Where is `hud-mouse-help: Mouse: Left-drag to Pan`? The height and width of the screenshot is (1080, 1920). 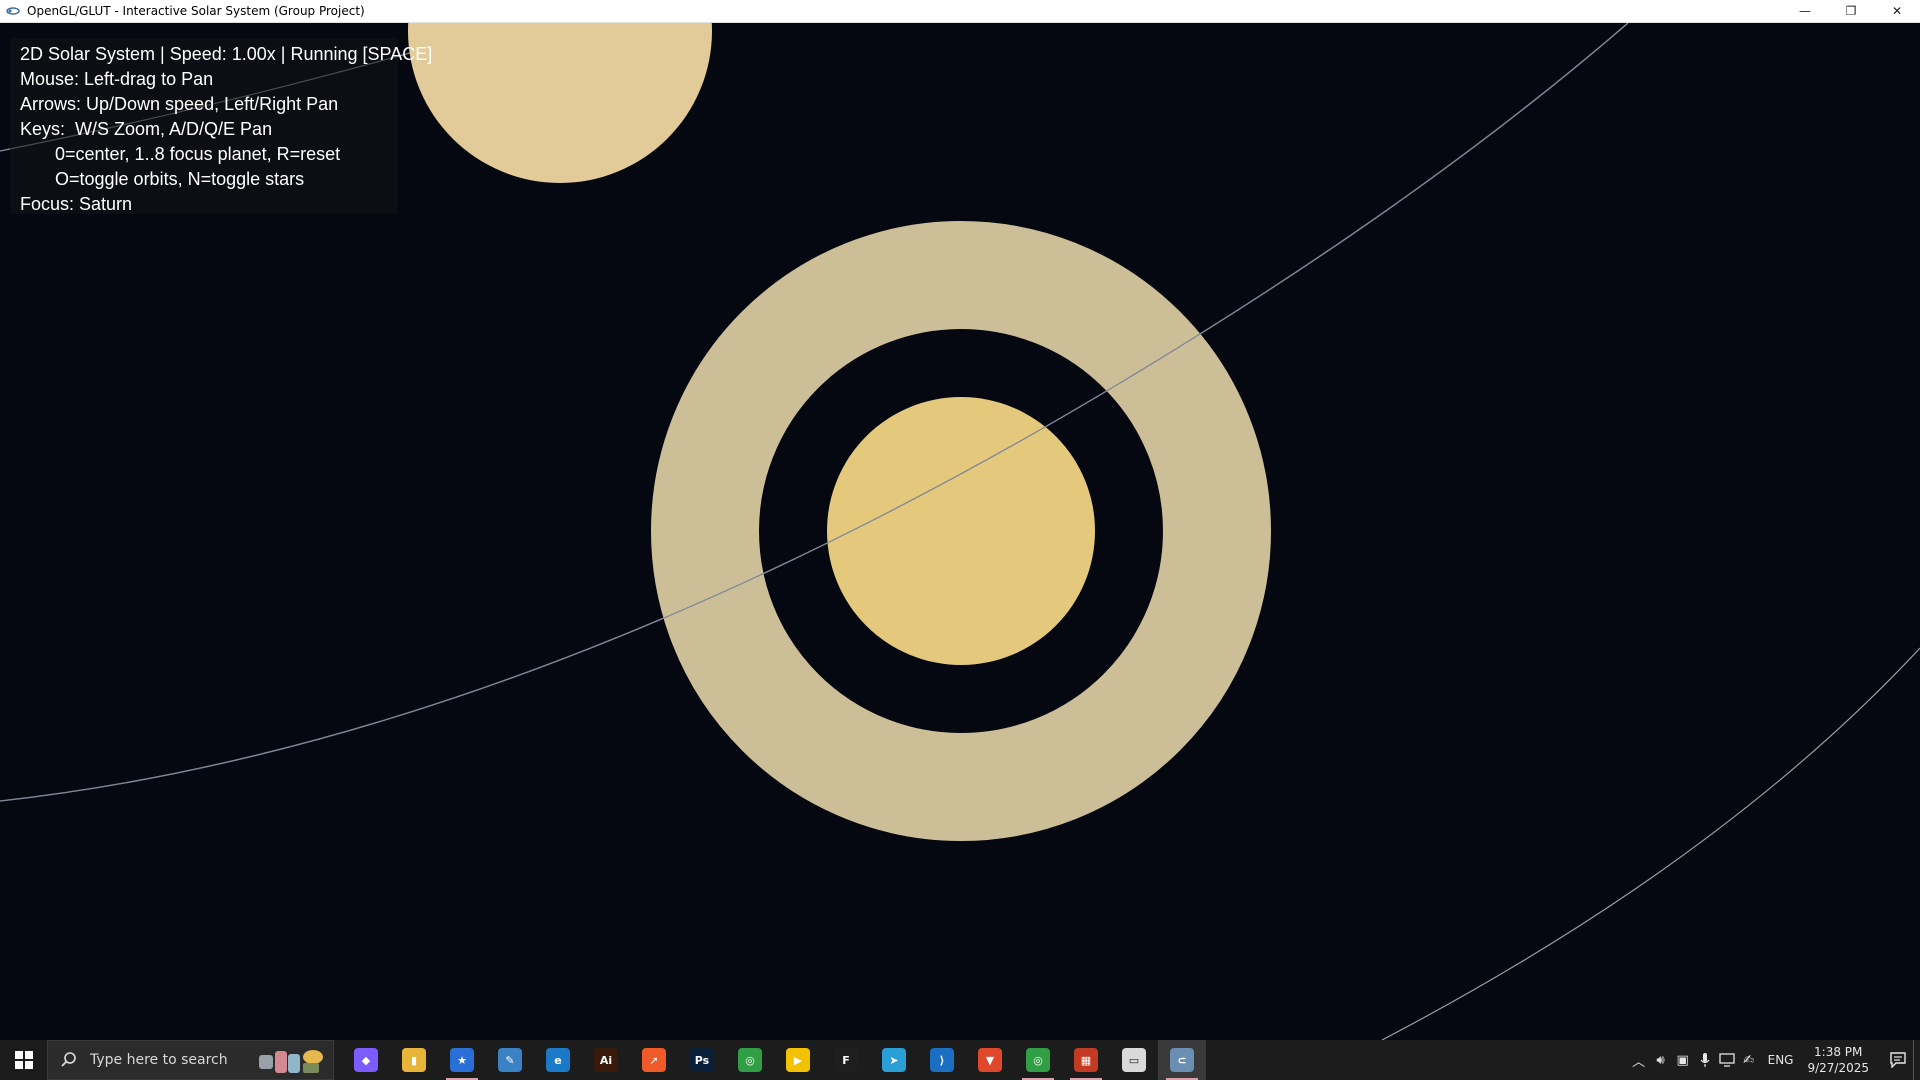
hud-mouse-help: Mouse: Left-drag to Pan is located at coordinates (117, 79).